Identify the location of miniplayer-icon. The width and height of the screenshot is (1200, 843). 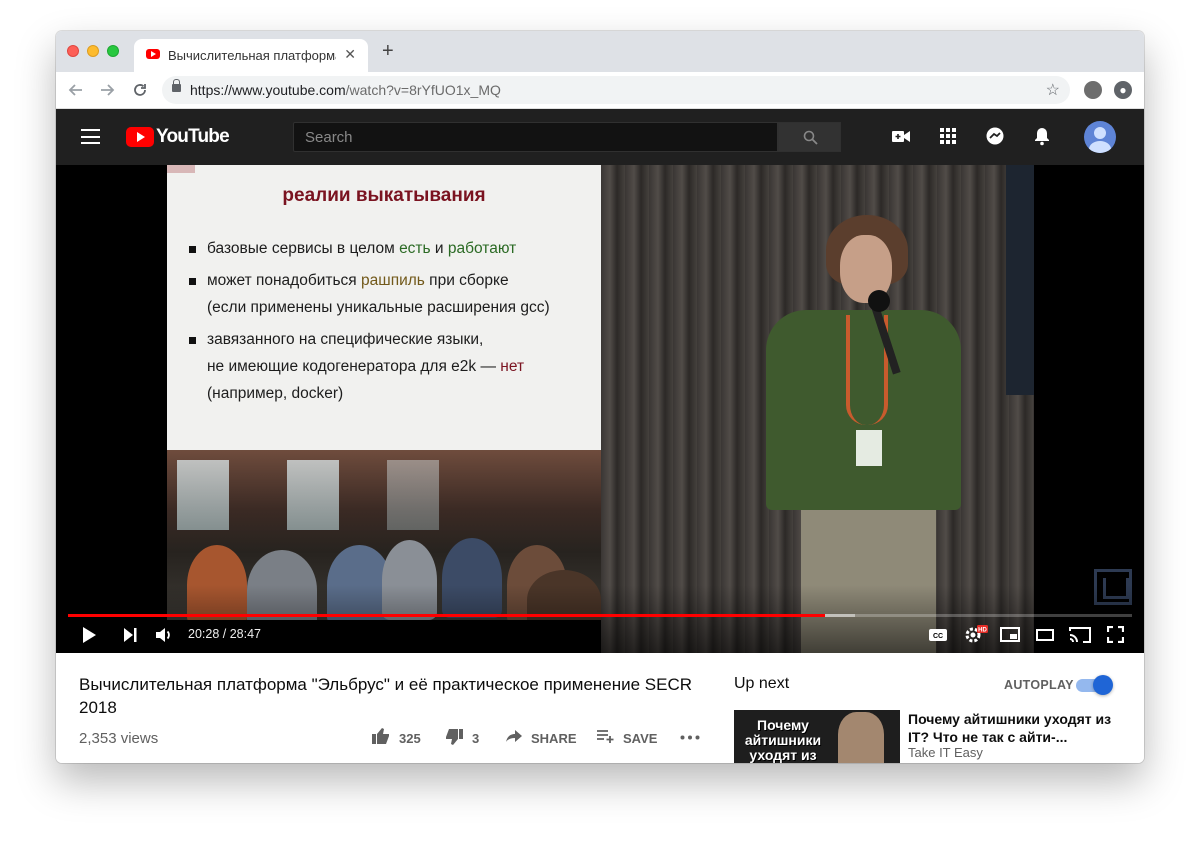
(1010, 634).